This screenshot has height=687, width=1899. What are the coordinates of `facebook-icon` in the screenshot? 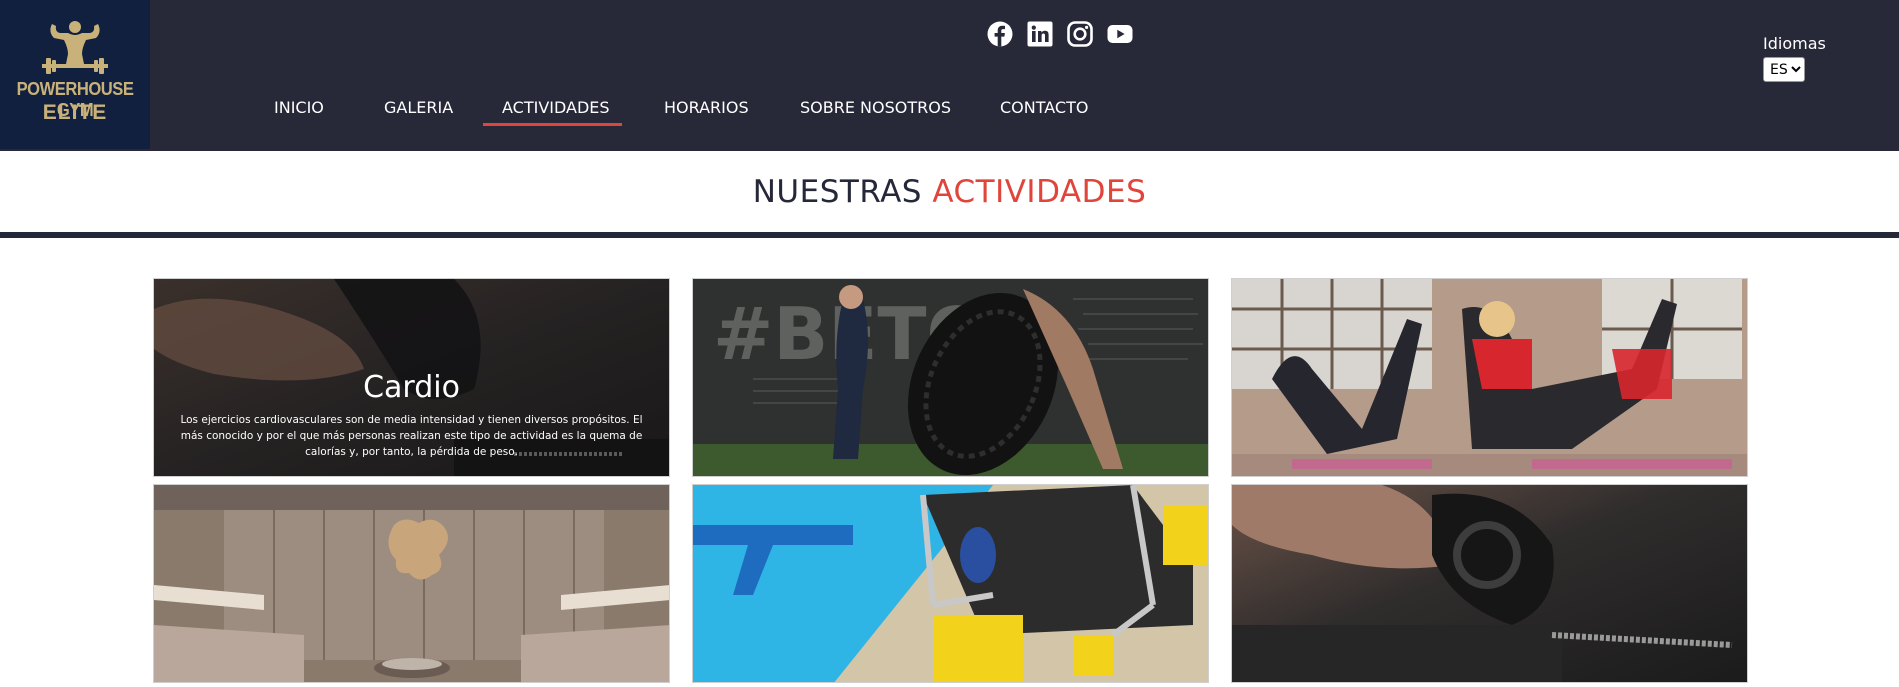 It's located at (1000, 34).